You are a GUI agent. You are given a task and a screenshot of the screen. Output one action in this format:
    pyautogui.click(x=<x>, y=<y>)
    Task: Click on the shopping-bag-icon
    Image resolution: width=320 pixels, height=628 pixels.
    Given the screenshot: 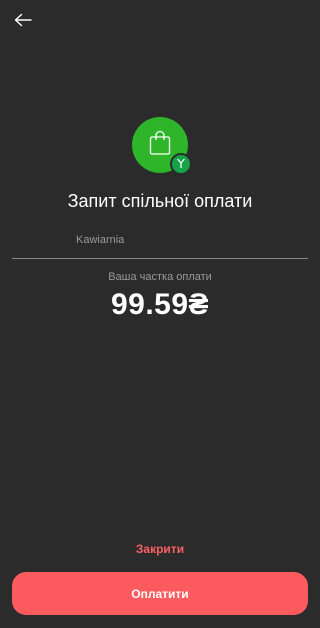 What is the action you would take?
    pyautogui.click(x=160, y=145)
    